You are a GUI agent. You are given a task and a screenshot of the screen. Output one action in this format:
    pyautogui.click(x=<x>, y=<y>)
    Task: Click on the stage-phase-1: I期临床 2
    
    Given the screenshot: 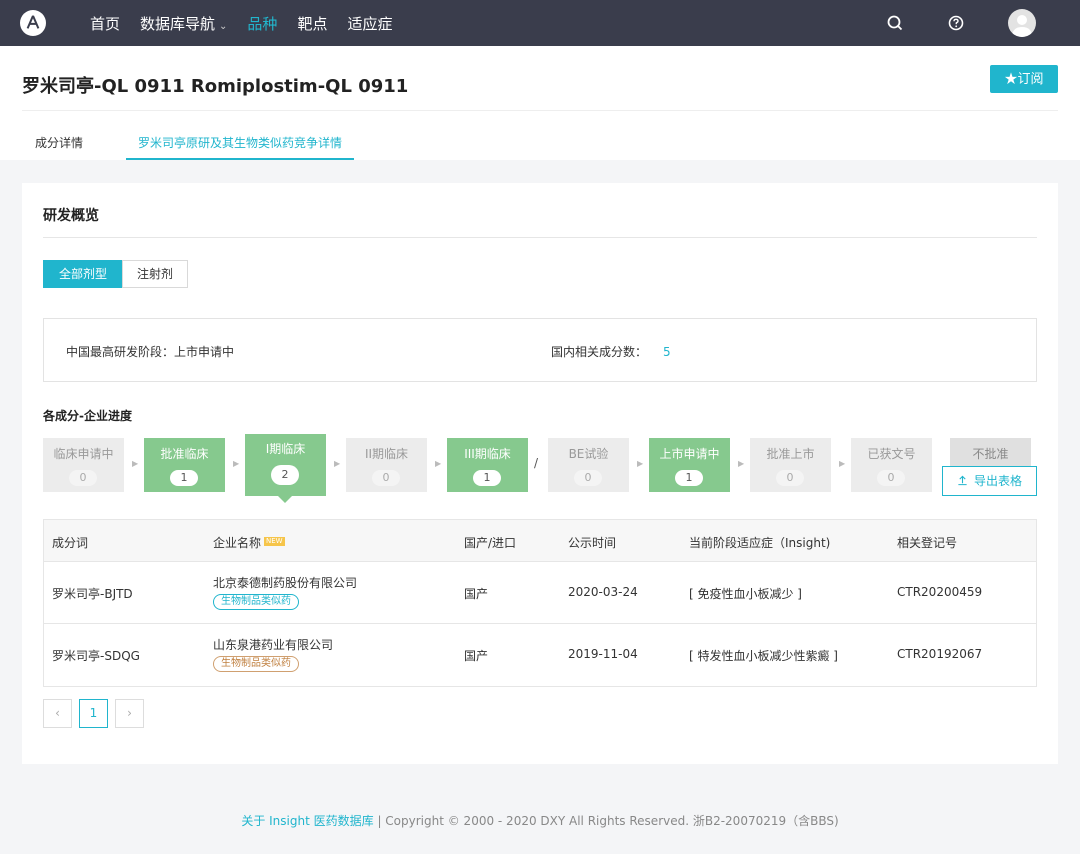 What is the action you would take?
    pyautogui.click(x=285, y=468)
    